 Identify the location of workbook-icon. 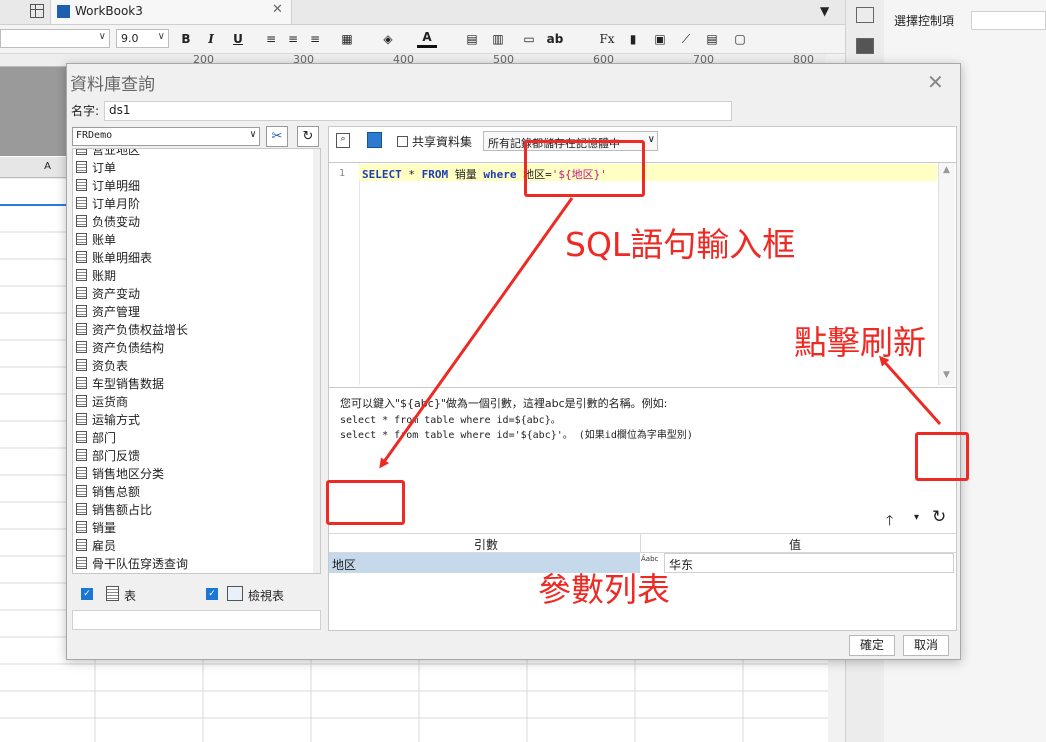
(63, 11).